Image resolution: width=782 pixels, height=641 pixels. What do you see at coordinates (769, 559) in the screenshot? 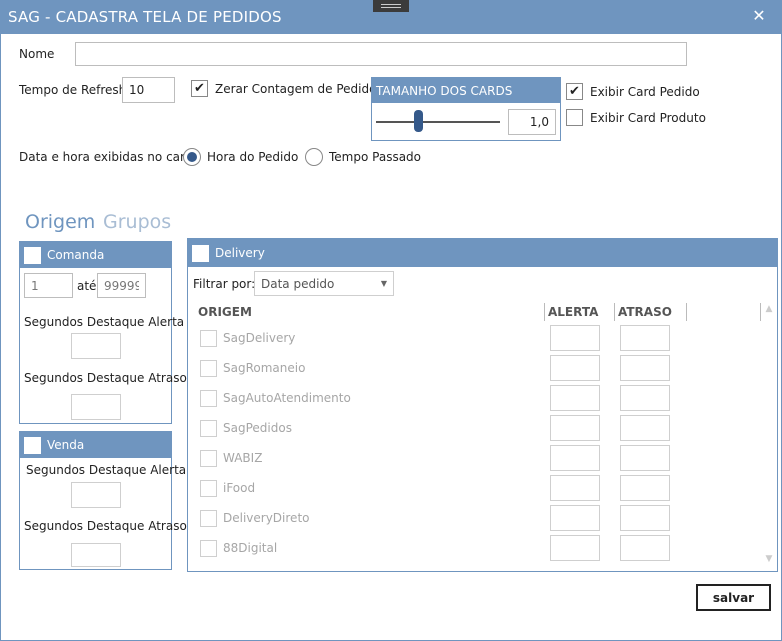
I see `scroll-down-icon: ▼` at bounding box center [769, 559].